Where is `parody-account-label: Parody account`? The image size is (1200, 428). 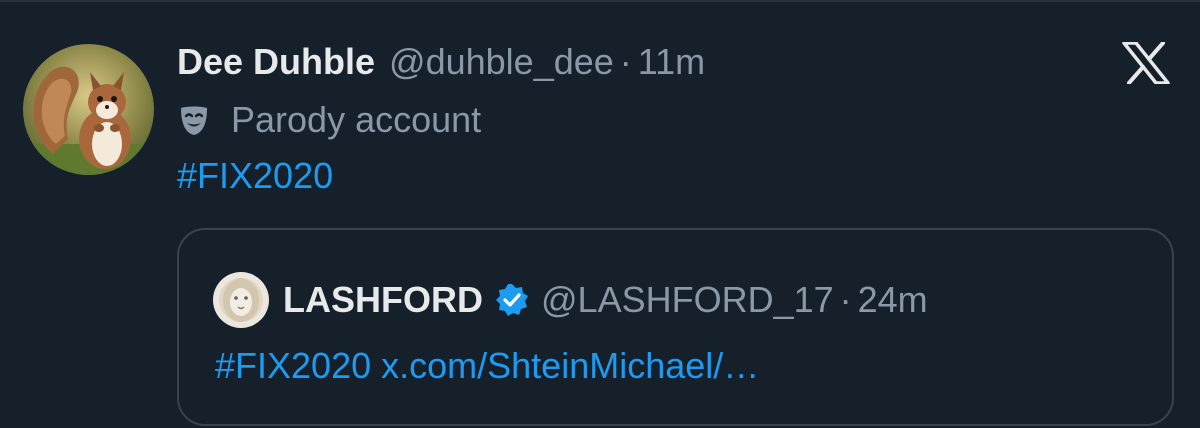 parody-account-label: Parody account is located at coordinates (329, 120).